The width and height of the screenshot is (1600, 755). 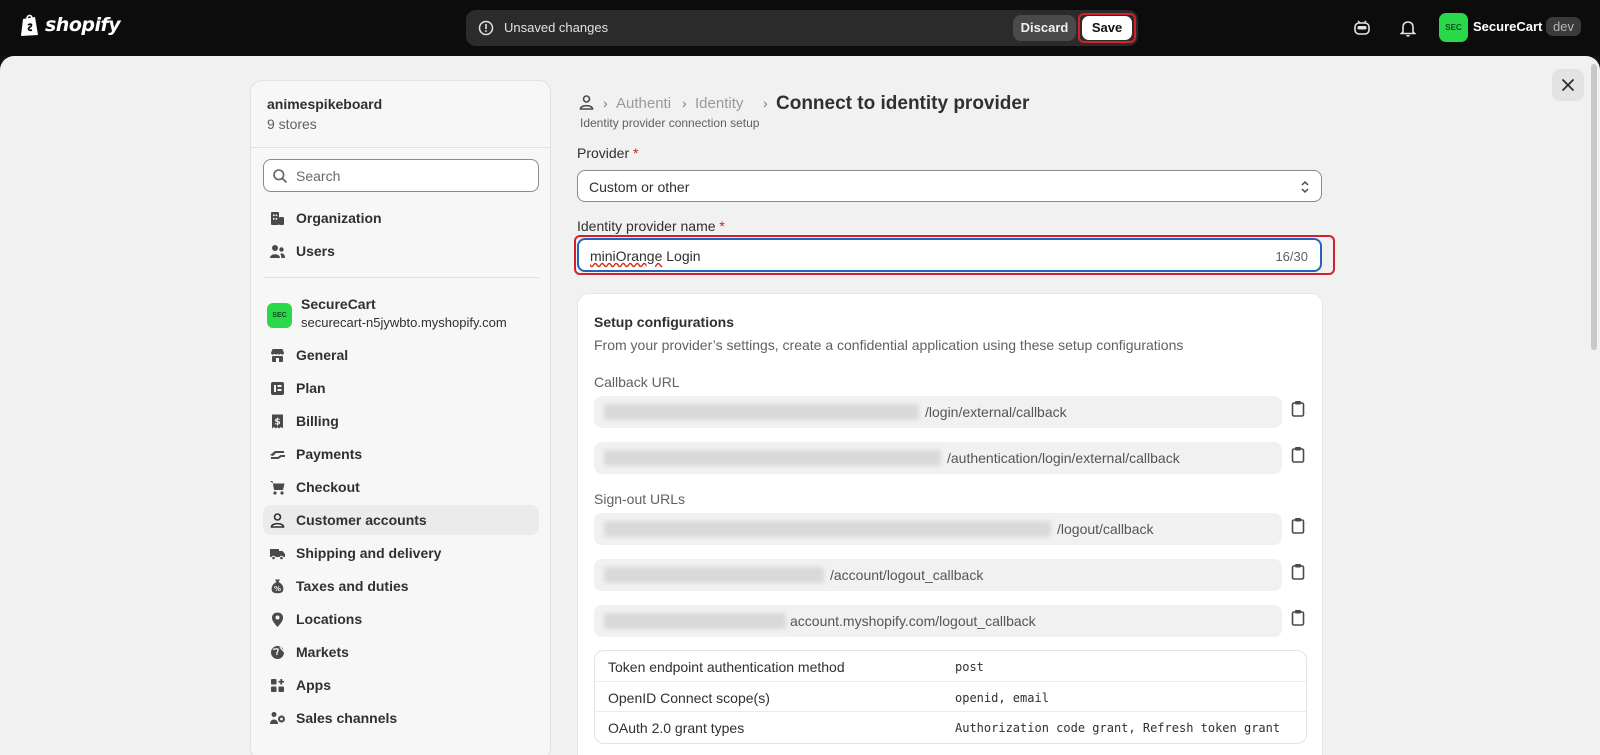 I want to click on sidebar-item-payments: Payments, so click(x=401, y=454).